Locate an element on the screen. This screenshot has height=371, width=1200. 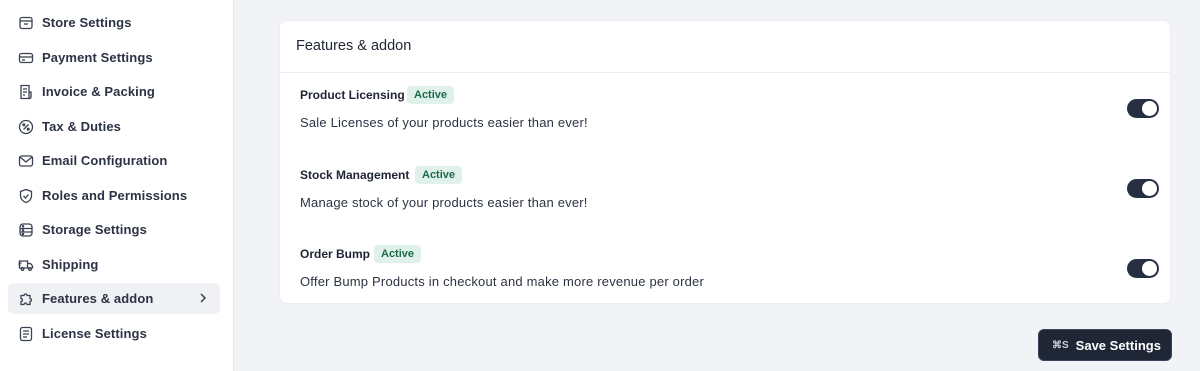
document-icon is located at coordinates (26, 334).